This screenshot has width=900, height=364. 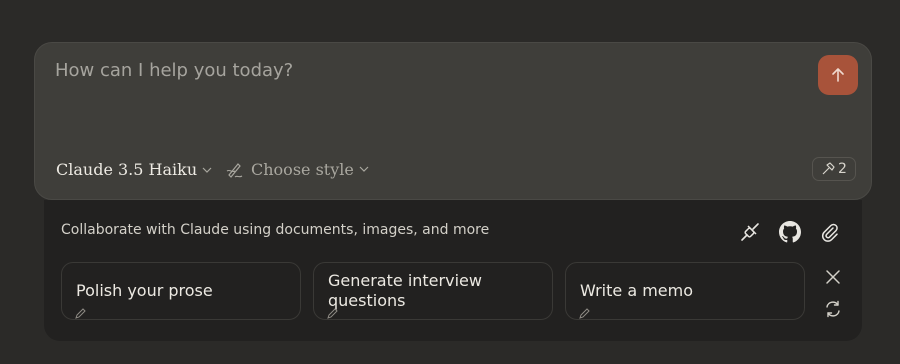 I want to click on refresh-icon, so click(x=833, y=309).